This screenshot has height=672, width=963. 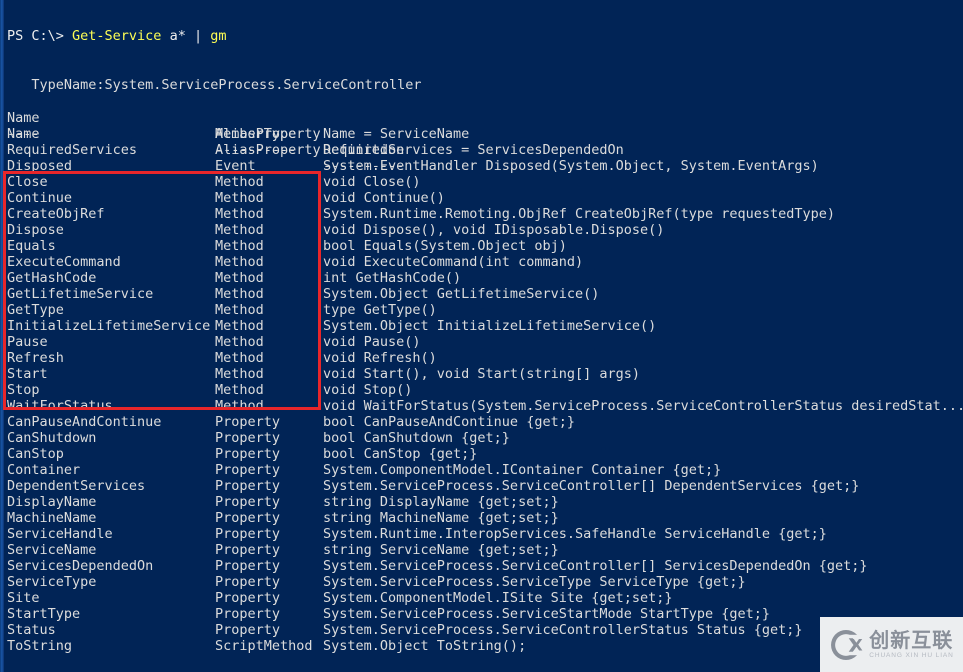 I want to click on cx-logo-icon: X, so click(x=847, y=644).